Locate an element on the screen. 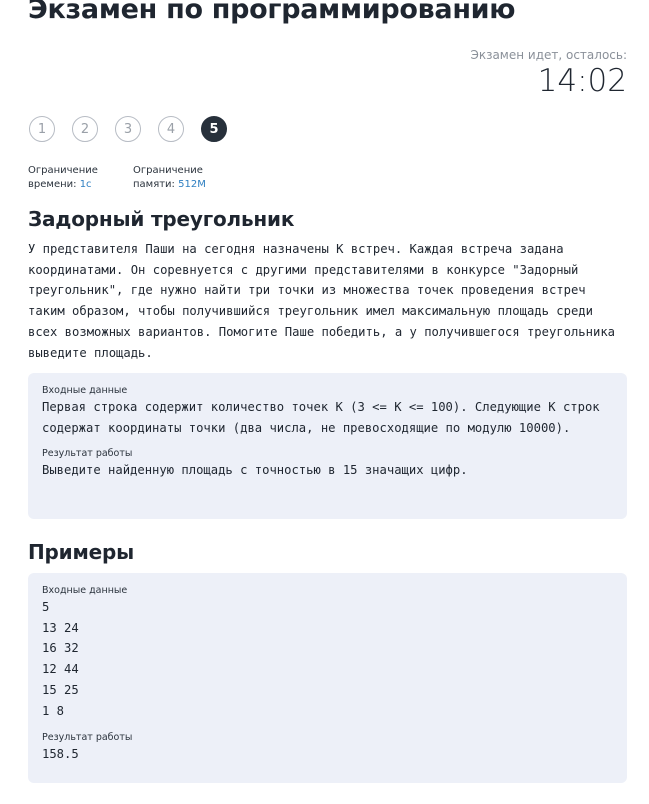 Image resolution: width=649 pixels, height=804 pixels. step-3-button: 3 is located at coordinates (128, 129).